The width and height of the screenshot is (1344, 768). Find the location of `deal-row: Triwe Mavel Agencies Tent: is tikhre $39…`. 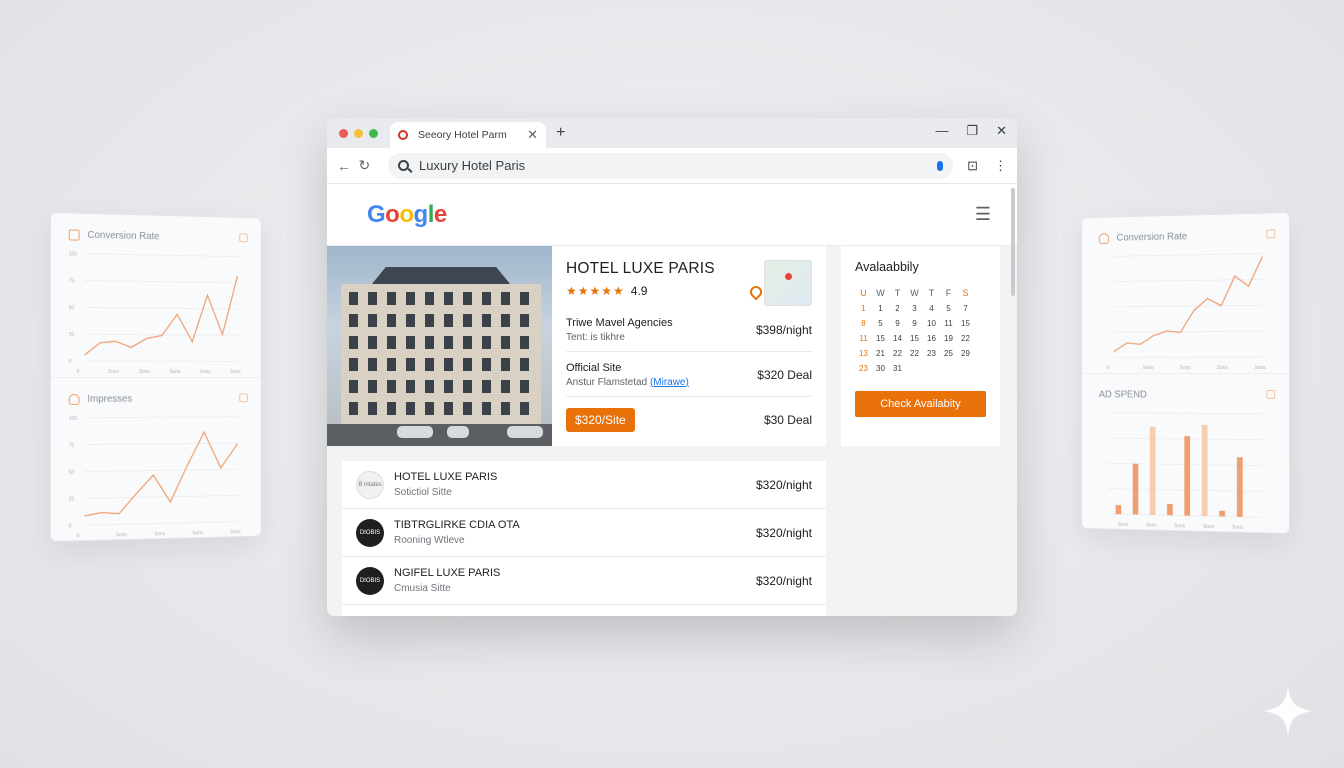

deal-row: Triwe Mavel Agencies Tent: is tikhre $39… is located at coordinates (689, 330).